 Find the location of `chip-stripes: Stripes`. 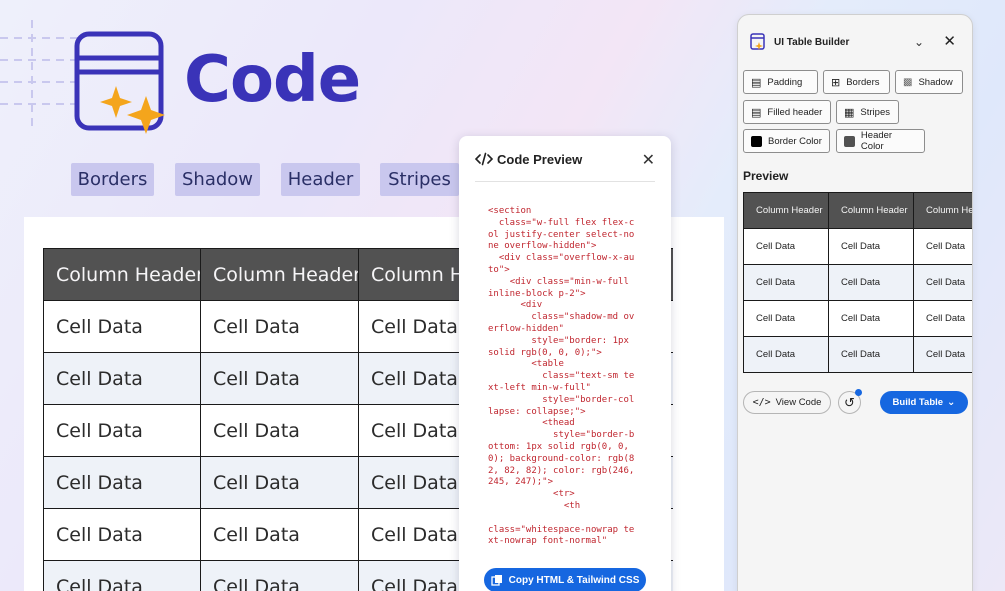

chip-stripes: Stripes is located at coordinates (419, 179).